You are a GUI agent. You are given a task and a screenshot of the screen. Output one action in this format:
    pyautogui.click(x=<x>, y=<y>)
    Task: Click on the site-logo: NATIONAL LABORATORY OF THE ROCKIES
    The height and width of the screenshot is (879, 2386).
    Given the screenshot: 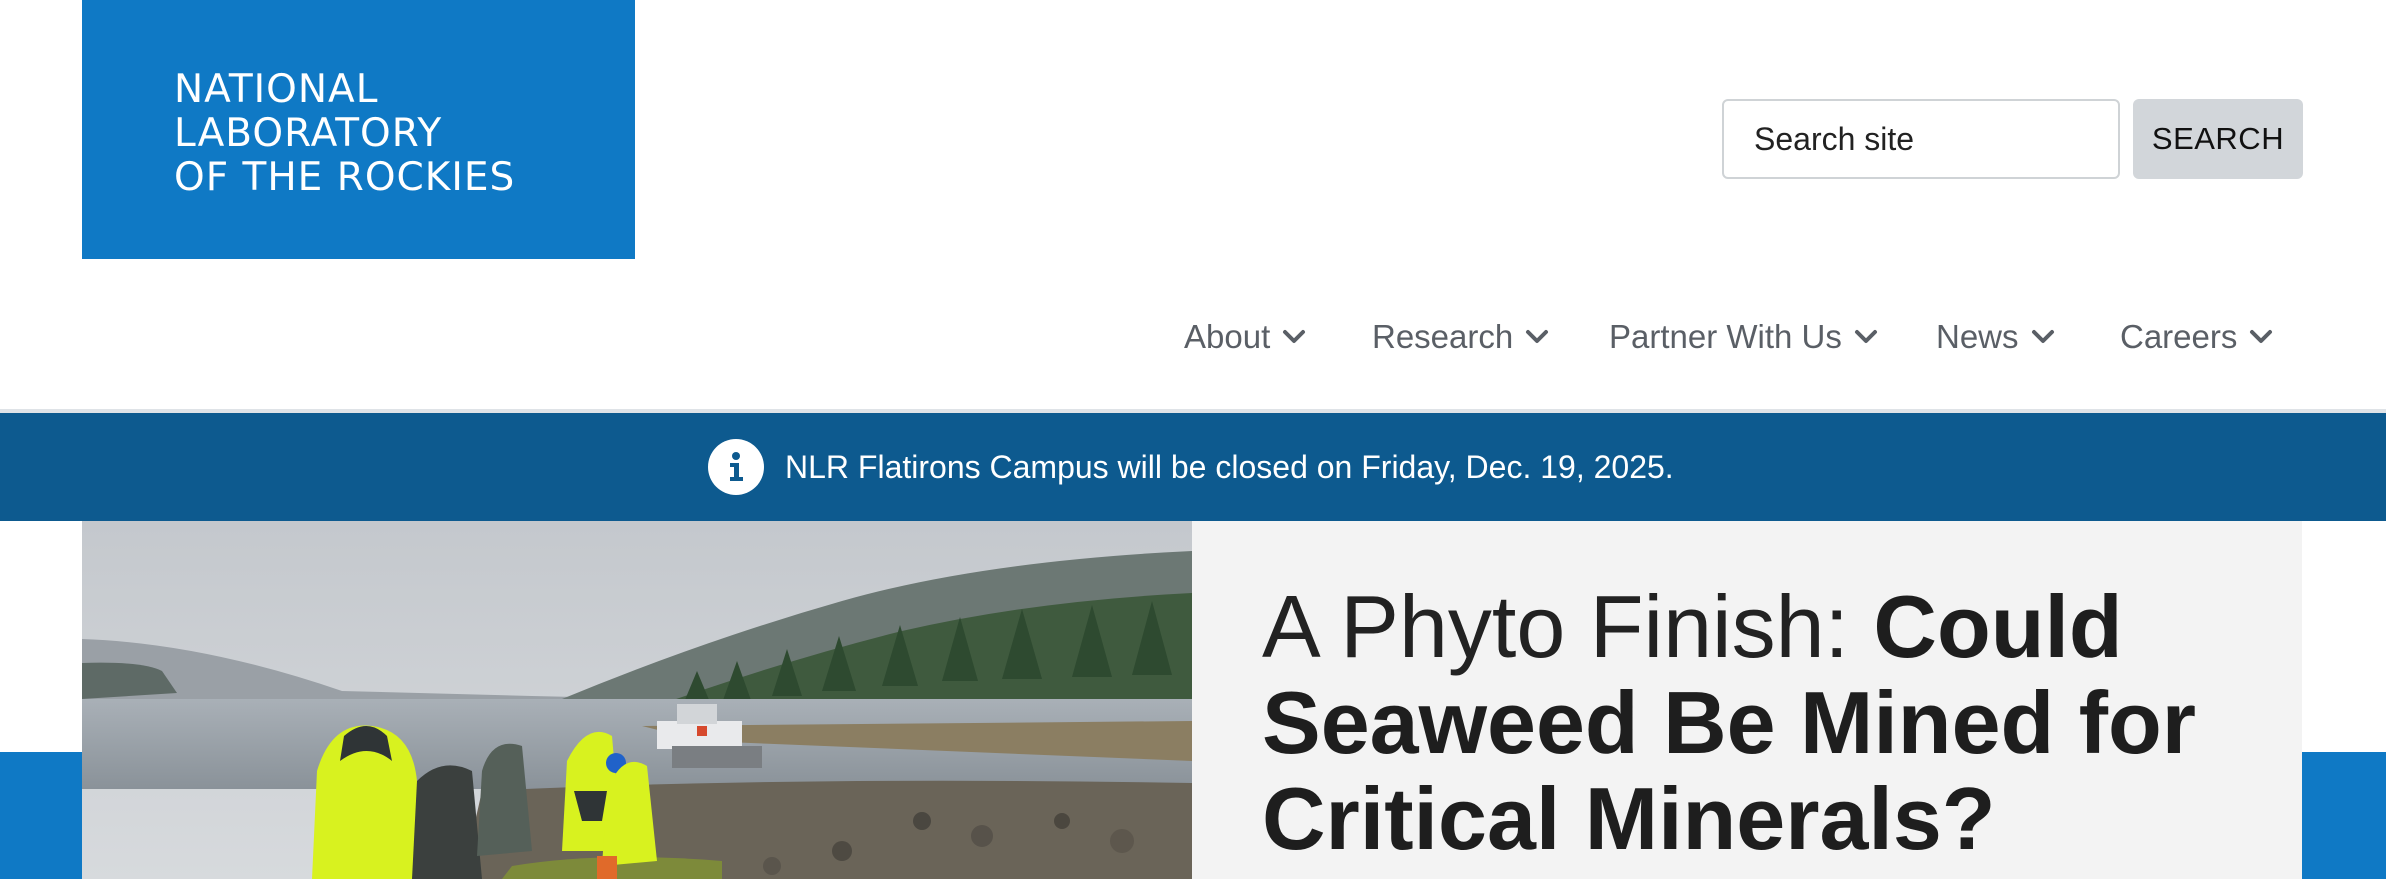 What is the action you would take?
    pyautogui.click(x=358, y=129)
    